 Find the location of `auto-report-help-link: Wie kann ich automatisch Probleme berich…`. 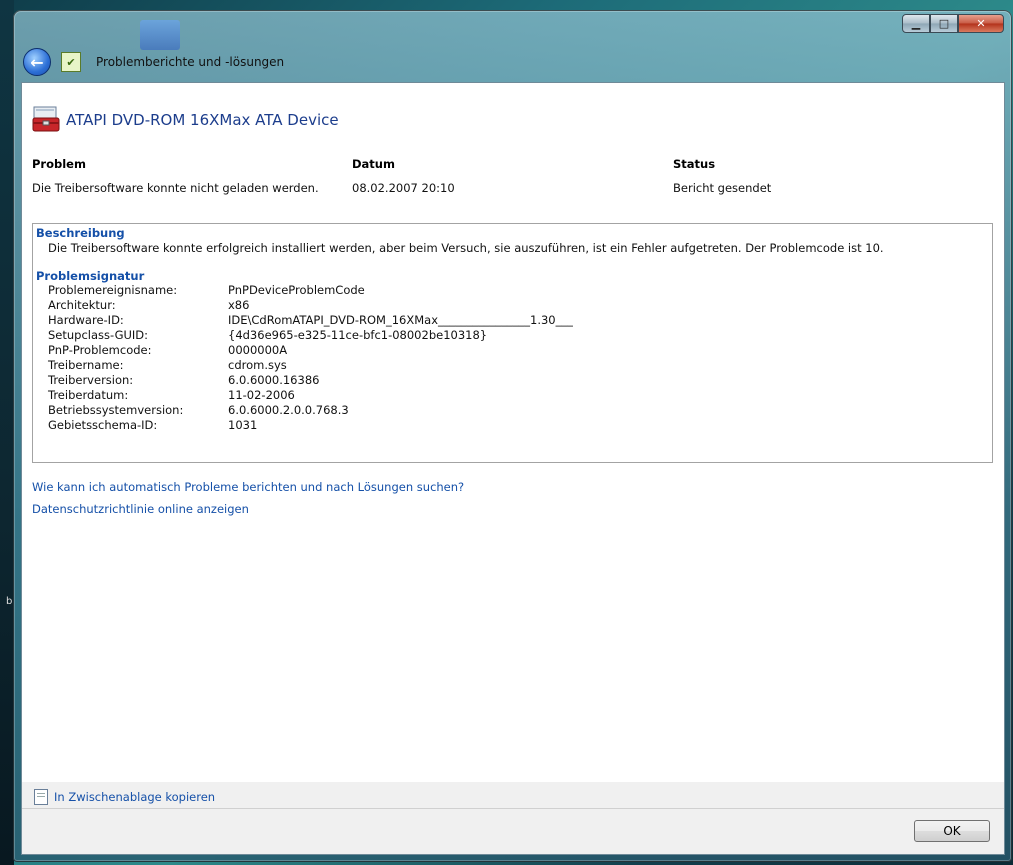

auto-report-help-link: Wie kann ich automatisch Probleme berich… is located at coordinates (248, 487).